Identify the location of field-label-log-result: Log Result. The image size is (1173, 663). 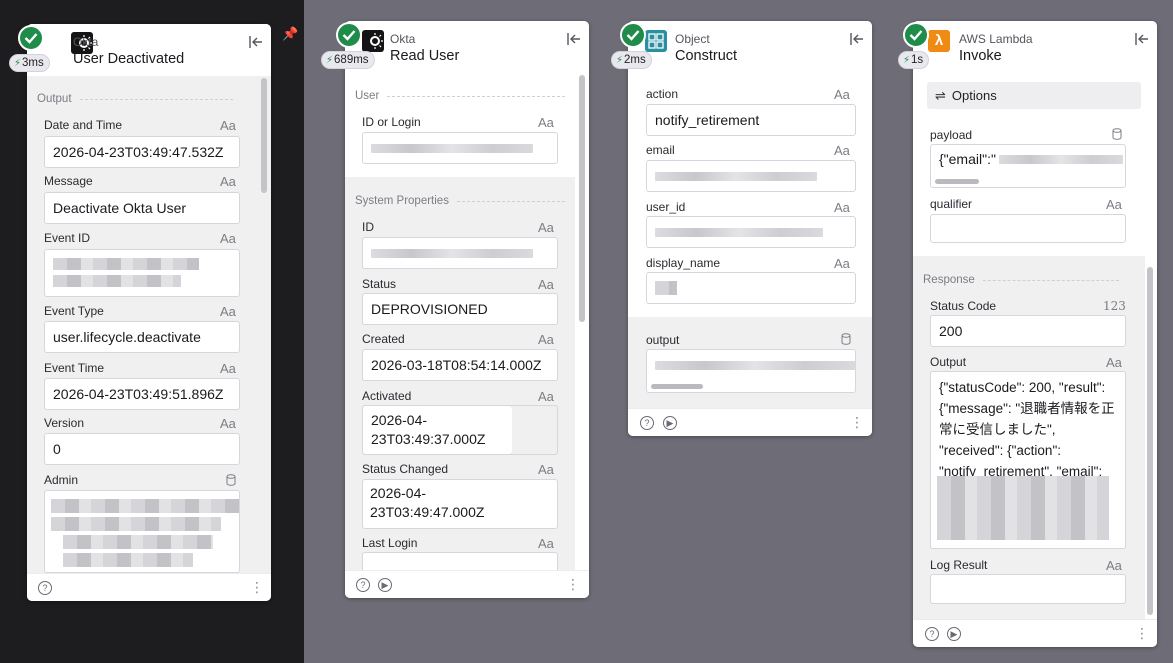
(959, 565).